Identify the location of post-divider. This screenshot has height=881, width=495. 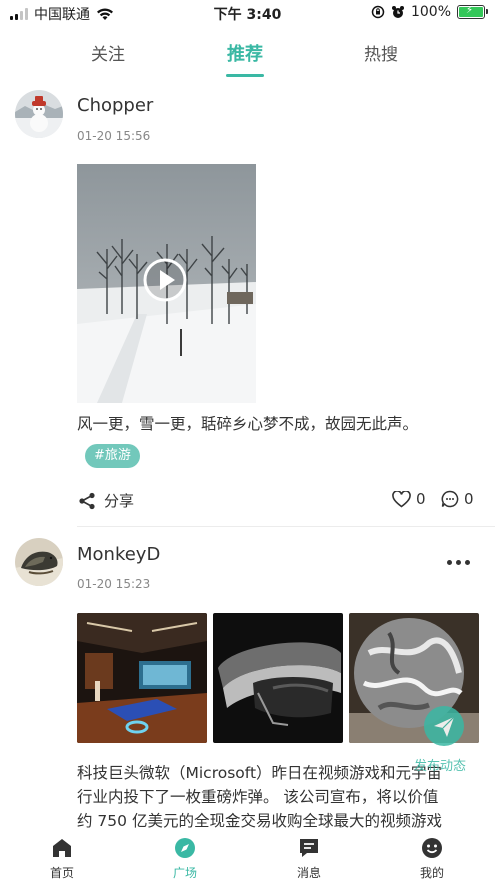
(286, 526).